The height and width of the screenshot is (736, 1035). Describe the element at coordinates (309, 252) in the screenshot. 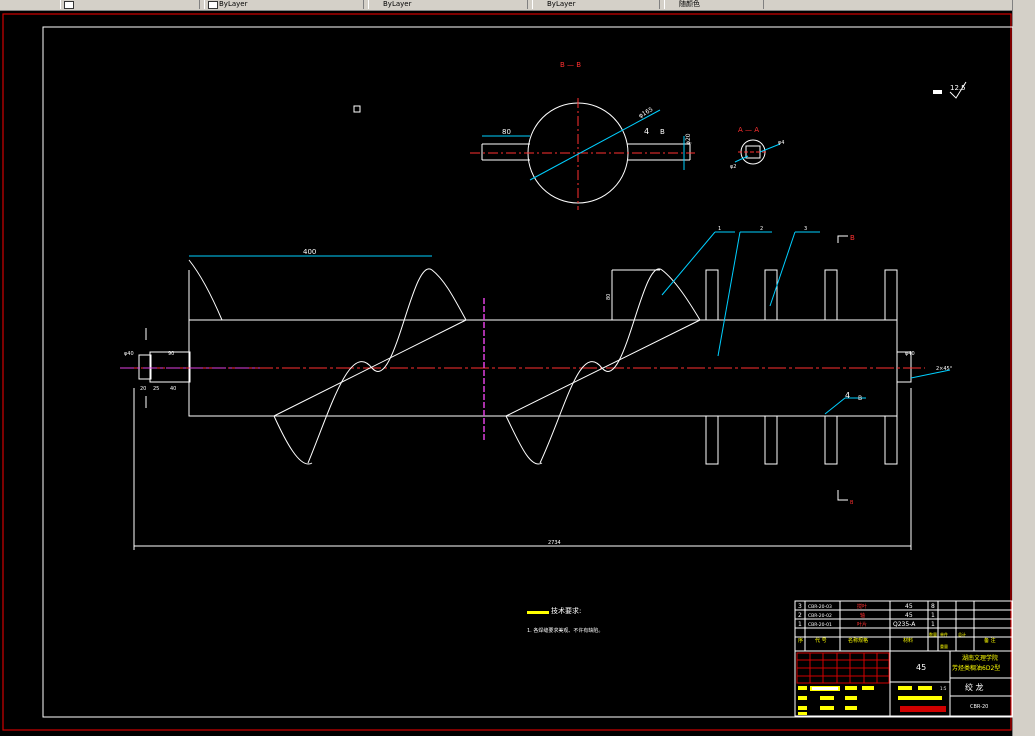

I see `dim-pitch: 400` at that location.